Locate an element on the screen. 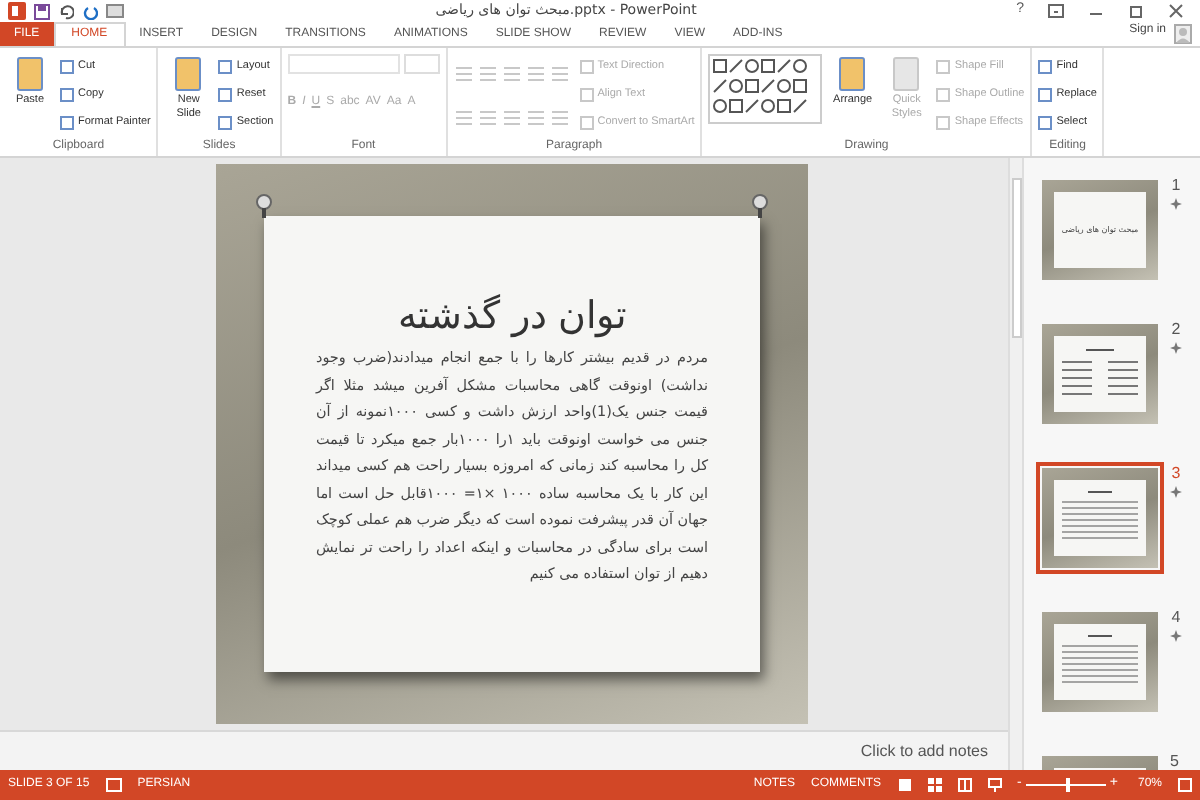  fit-slide-icon is located at coordinates (1185, 785).